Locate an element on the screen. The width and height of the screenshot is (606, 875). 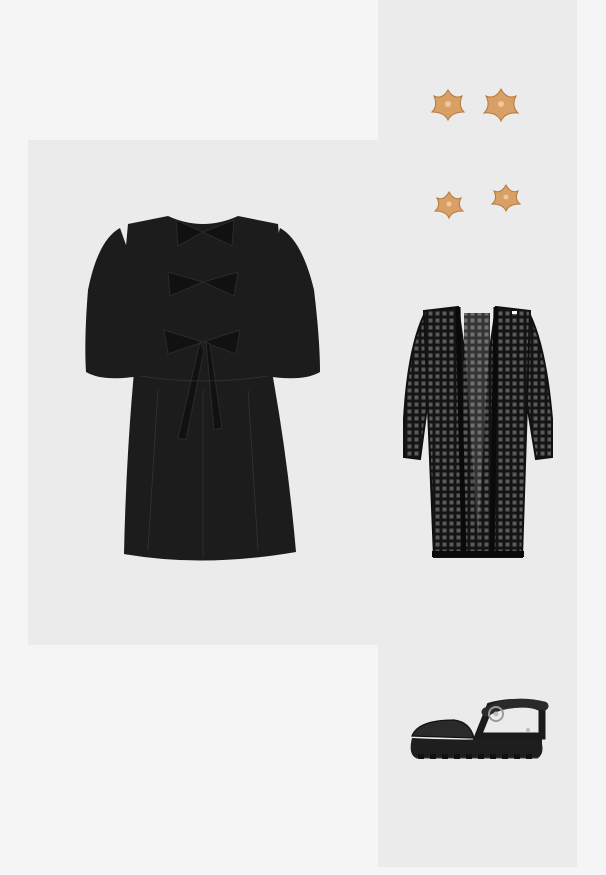
earrings-image is located at coordinates (476, 153).